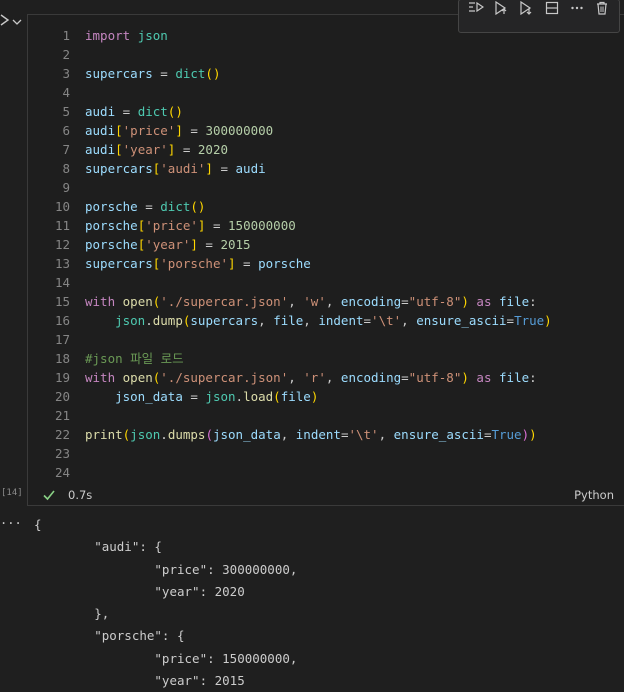 The width and height of the screenshot is (624, 692). I want to click on code-line: 24, so click(326, 472).